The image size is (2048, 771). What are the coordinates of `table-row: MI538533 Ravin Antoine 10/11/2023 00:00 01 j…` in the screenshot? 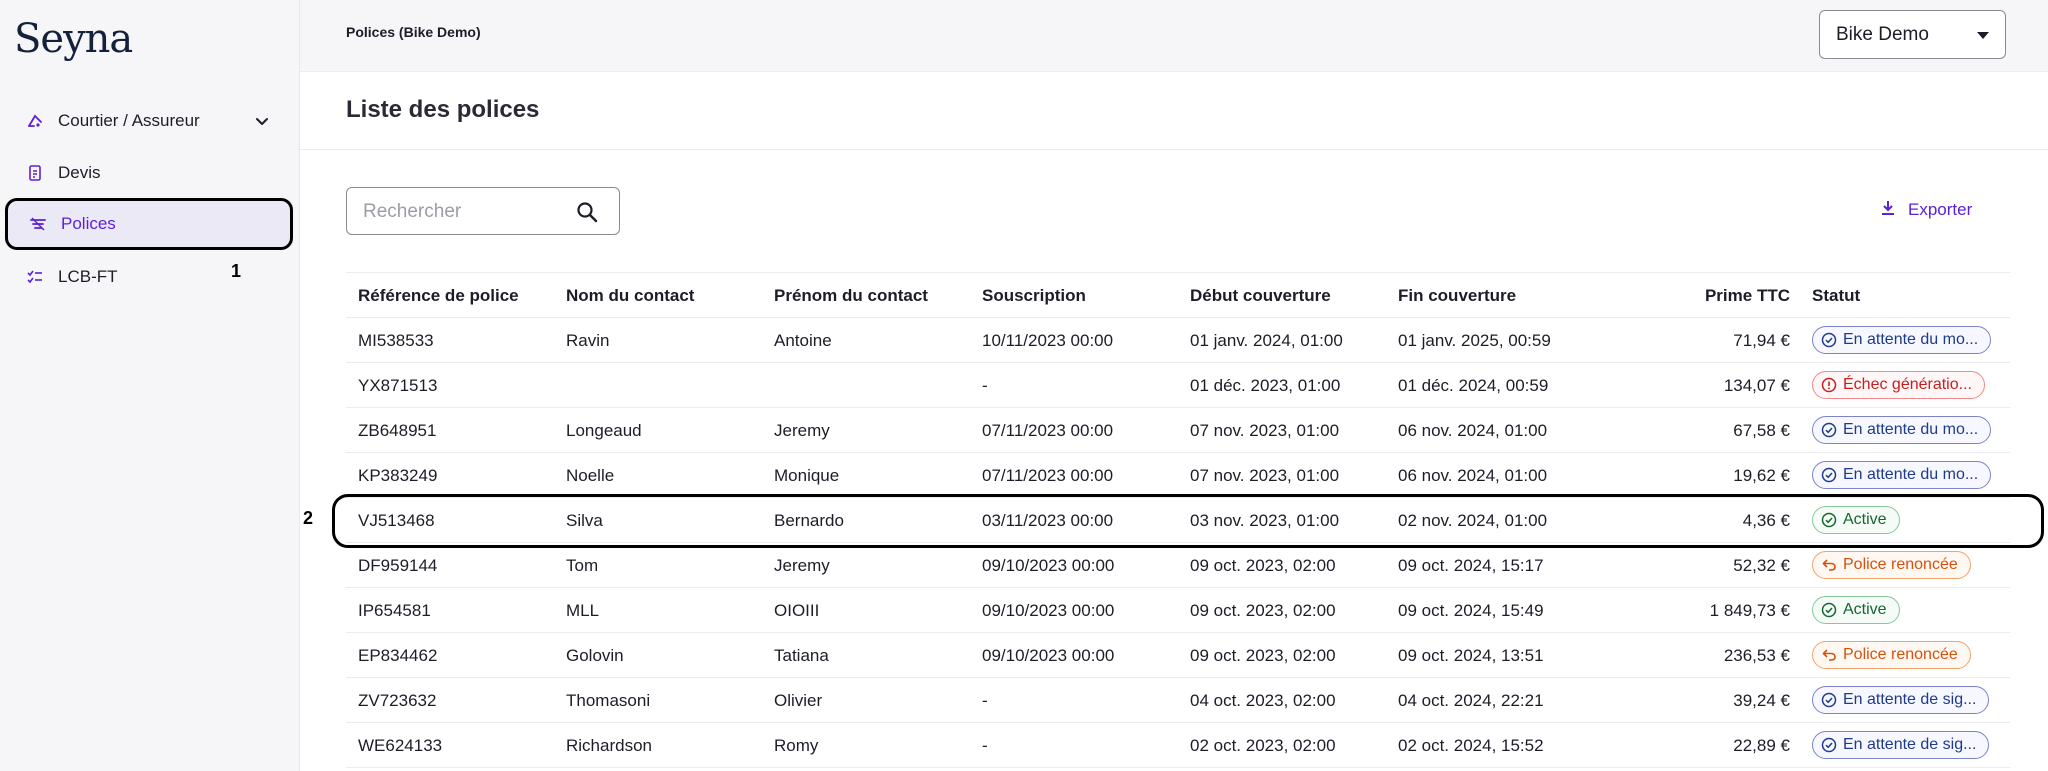 It's located at (1178, 340).